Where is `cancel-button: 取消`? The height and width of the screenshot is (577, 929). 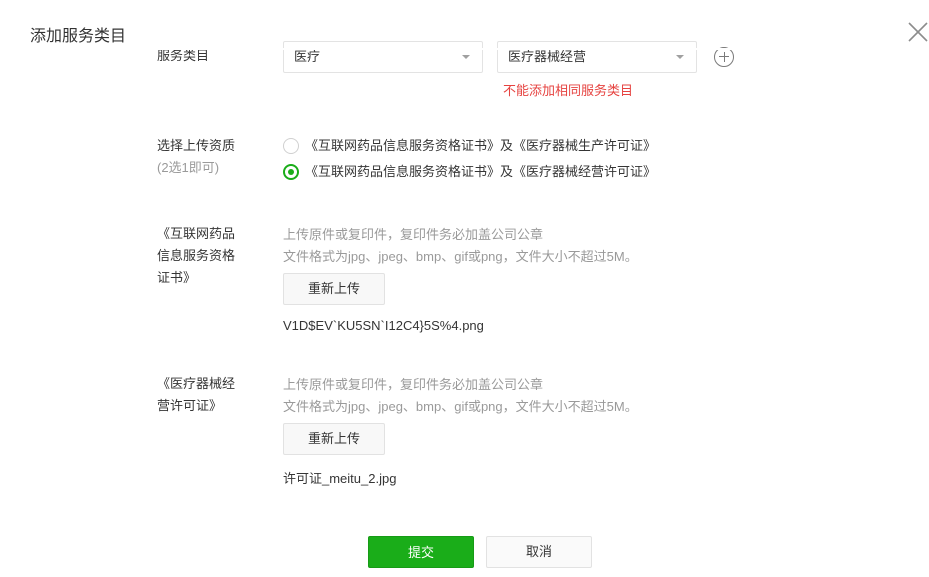 cancel-button: 取消 is located at coordinates (539, 552).